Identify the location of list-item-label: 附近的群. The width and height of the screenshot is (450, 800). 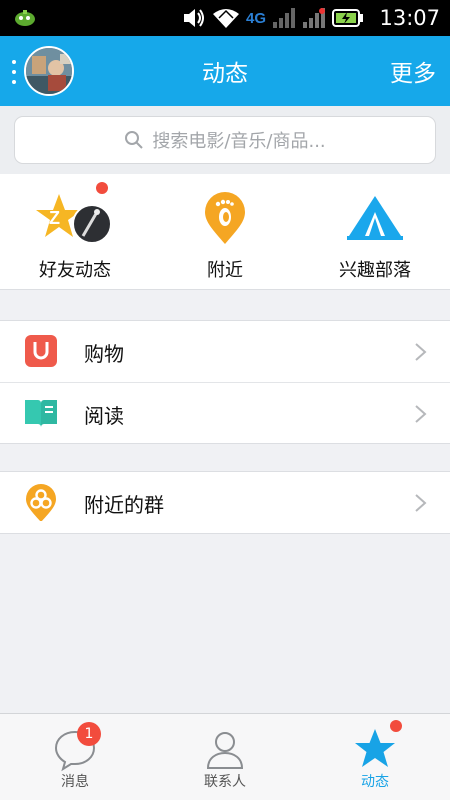
(124, 505).